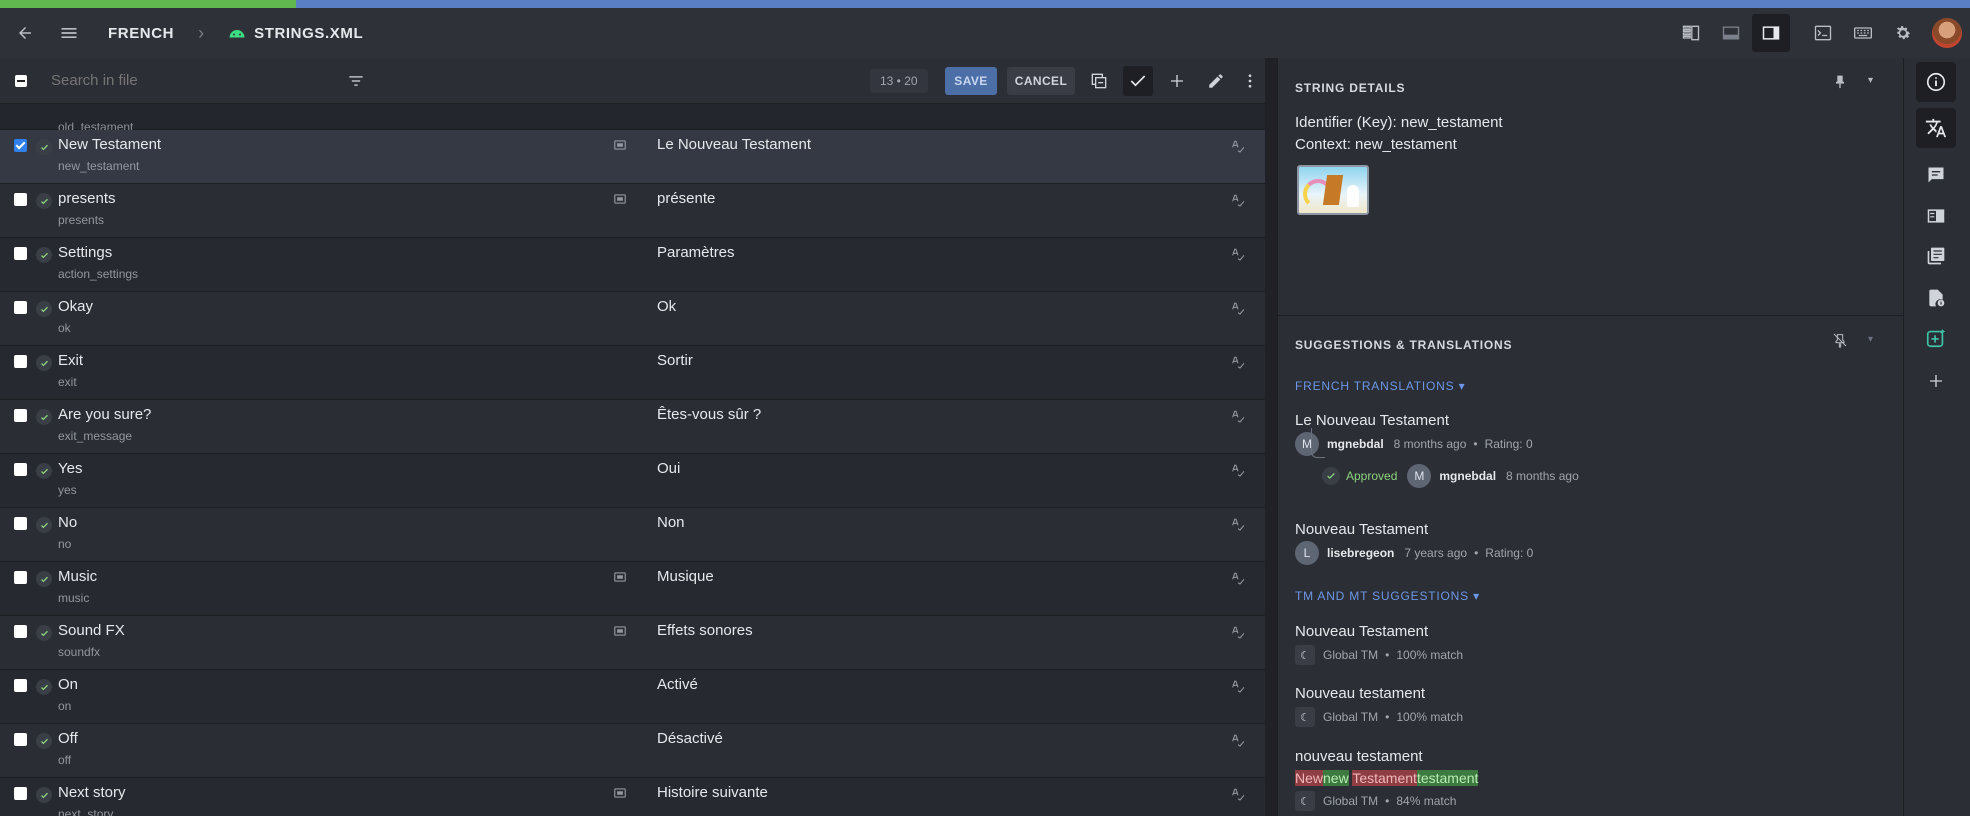  I want to click on string-row: On on Activé, so click(632, 697).